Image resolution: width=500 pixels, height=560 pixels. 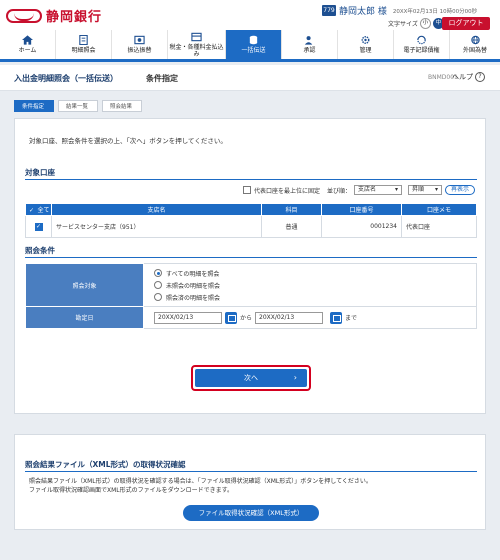 What do you see at coordinates (74, 17) in the screenshot?
I see `bank-name: 静岡銀行` at bounding box center [74, 17].